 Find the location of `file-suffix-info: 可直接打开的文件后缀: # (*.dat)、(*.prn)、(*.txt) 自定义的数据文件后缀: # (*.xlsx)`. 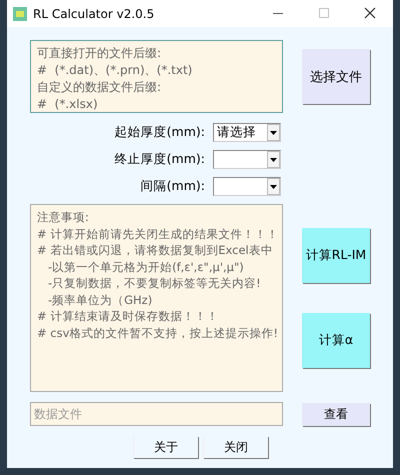

file-suffix-info: 可直接打开的文件后缀: # (*.dat)、(*.prn)、(*.txt) 自定义的数据文件后缀: # (*.xlsx) is located at coordinates (156, 76).